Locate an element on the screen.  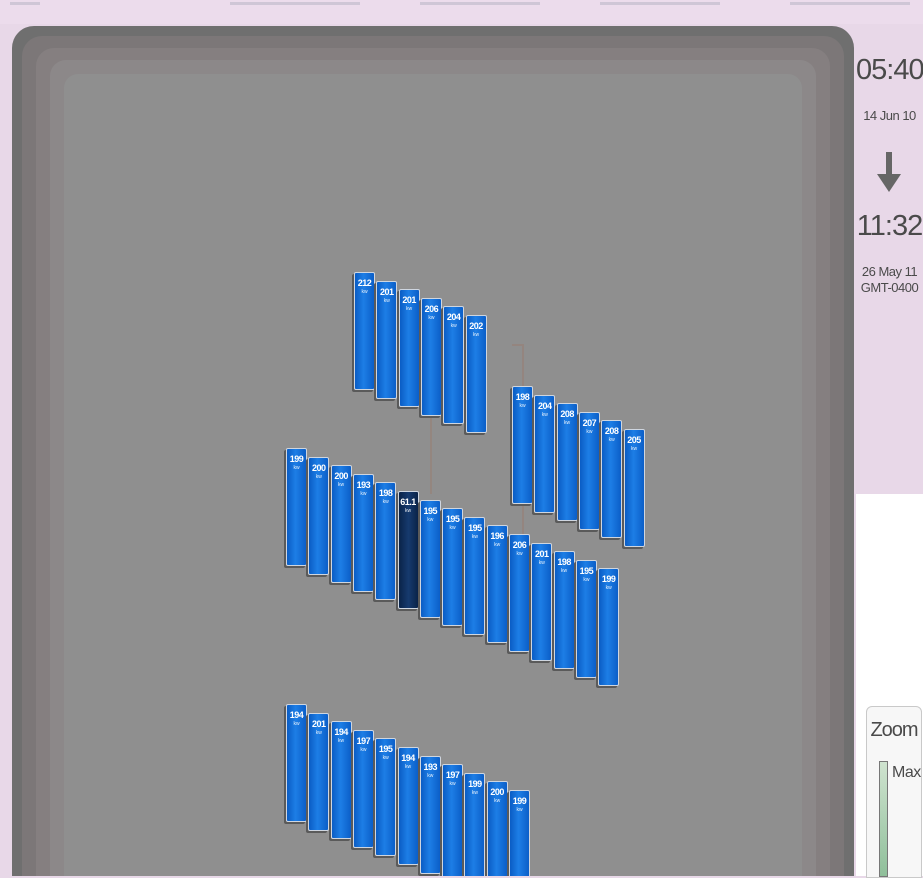
top-toolbar-strip is located at coordinates (461, 12).